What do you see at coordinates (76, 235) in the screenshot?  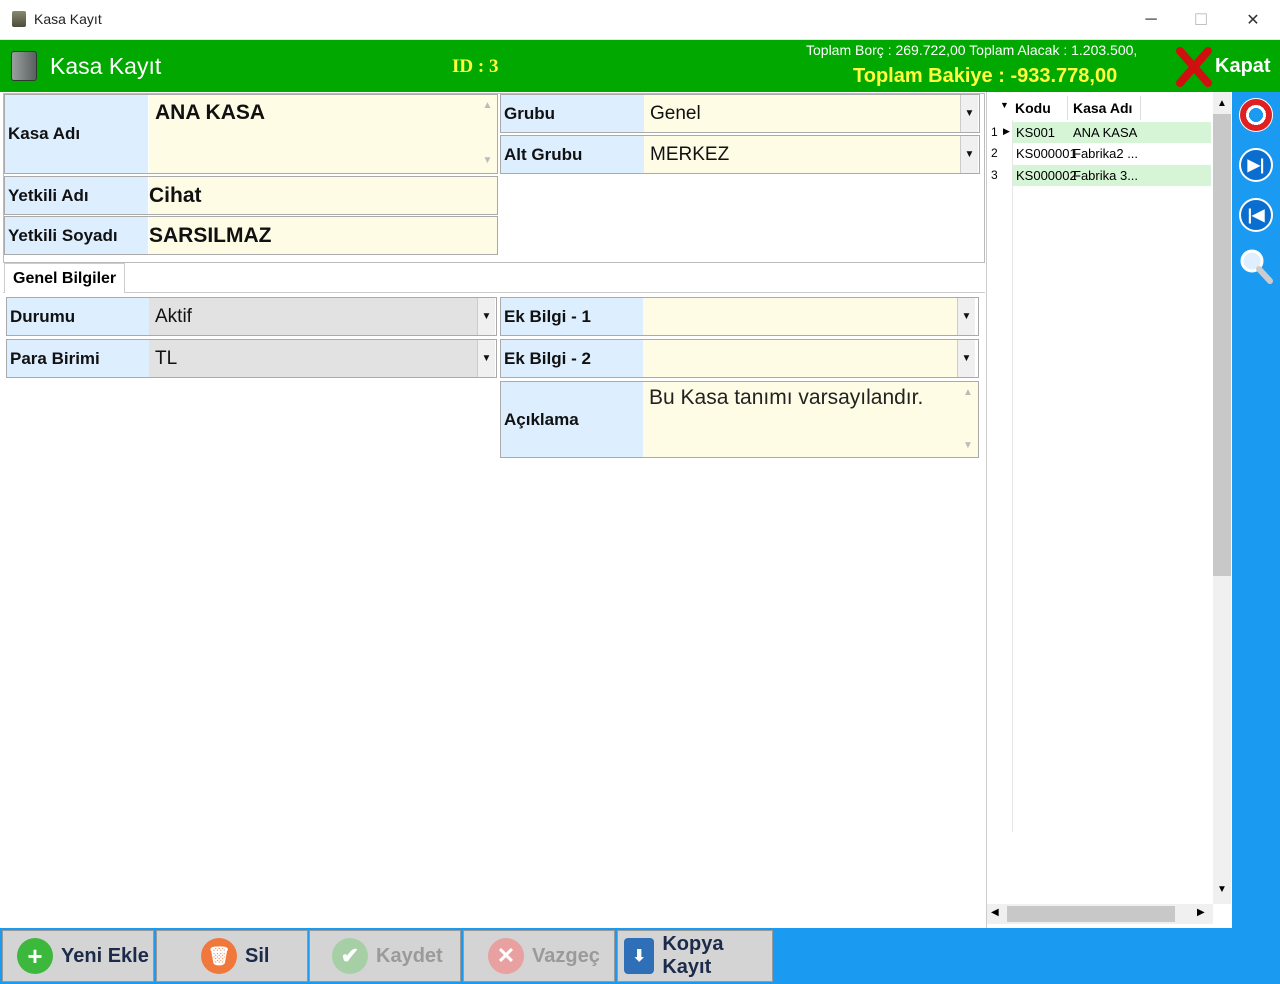 I see `yetkili-soyadi-label: Yetkili Soyadı` at bounding box center [76, 235].